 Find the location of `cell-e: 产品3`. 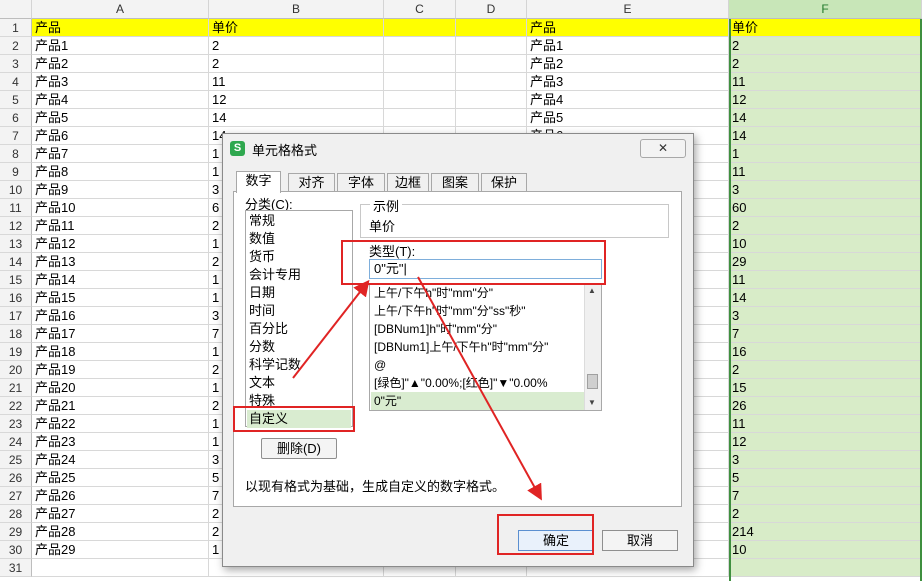

cell-e: 产品3 is located at coordinates (628, 82).